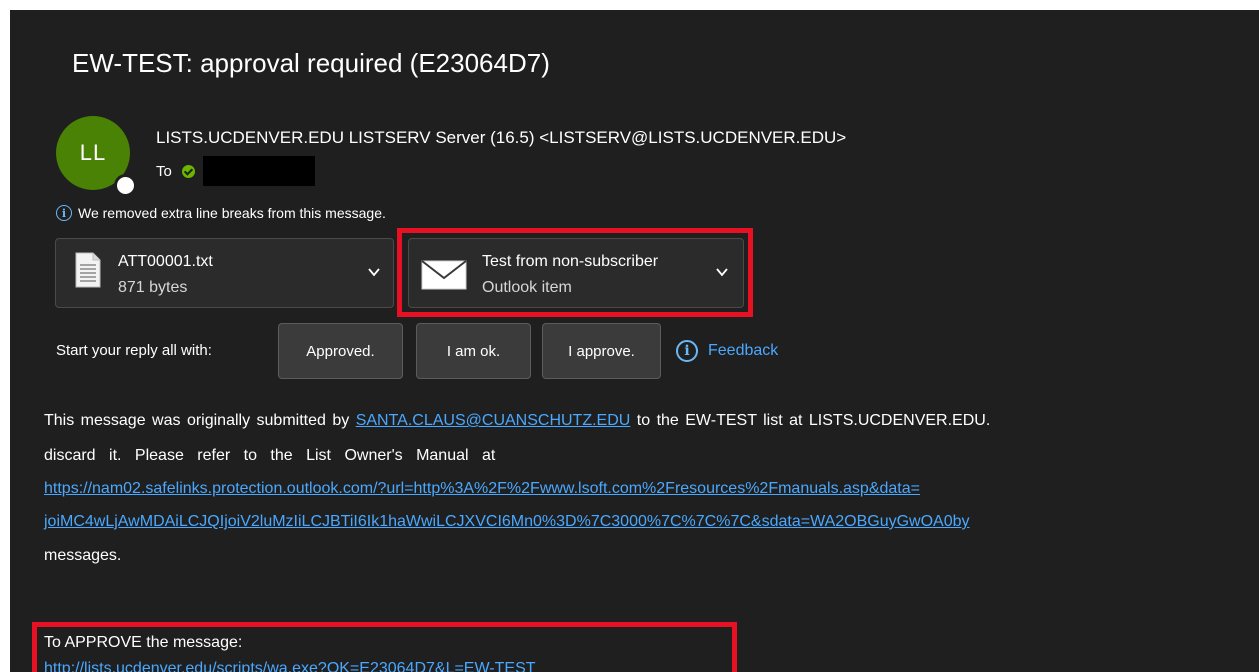  I want to click on sender-email-link: SANTA.CLAUS@CUANSCHUTZ.EDU, so click(493, 420).